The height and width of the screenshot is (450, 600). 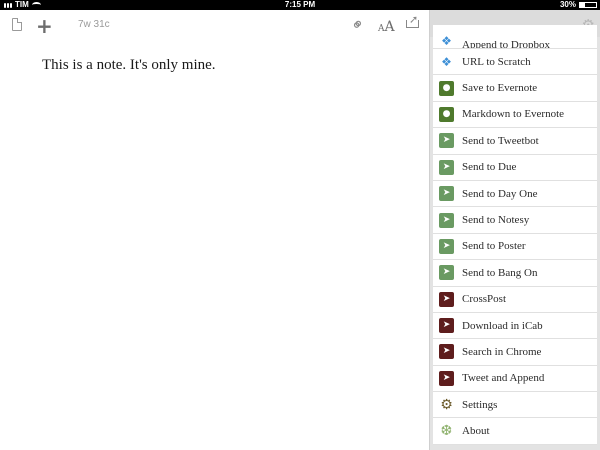 What do you see at coordinates (496, 220) in the screenshot?
I see `action-label: Send to Notesy` at bounding box center [496, 220].